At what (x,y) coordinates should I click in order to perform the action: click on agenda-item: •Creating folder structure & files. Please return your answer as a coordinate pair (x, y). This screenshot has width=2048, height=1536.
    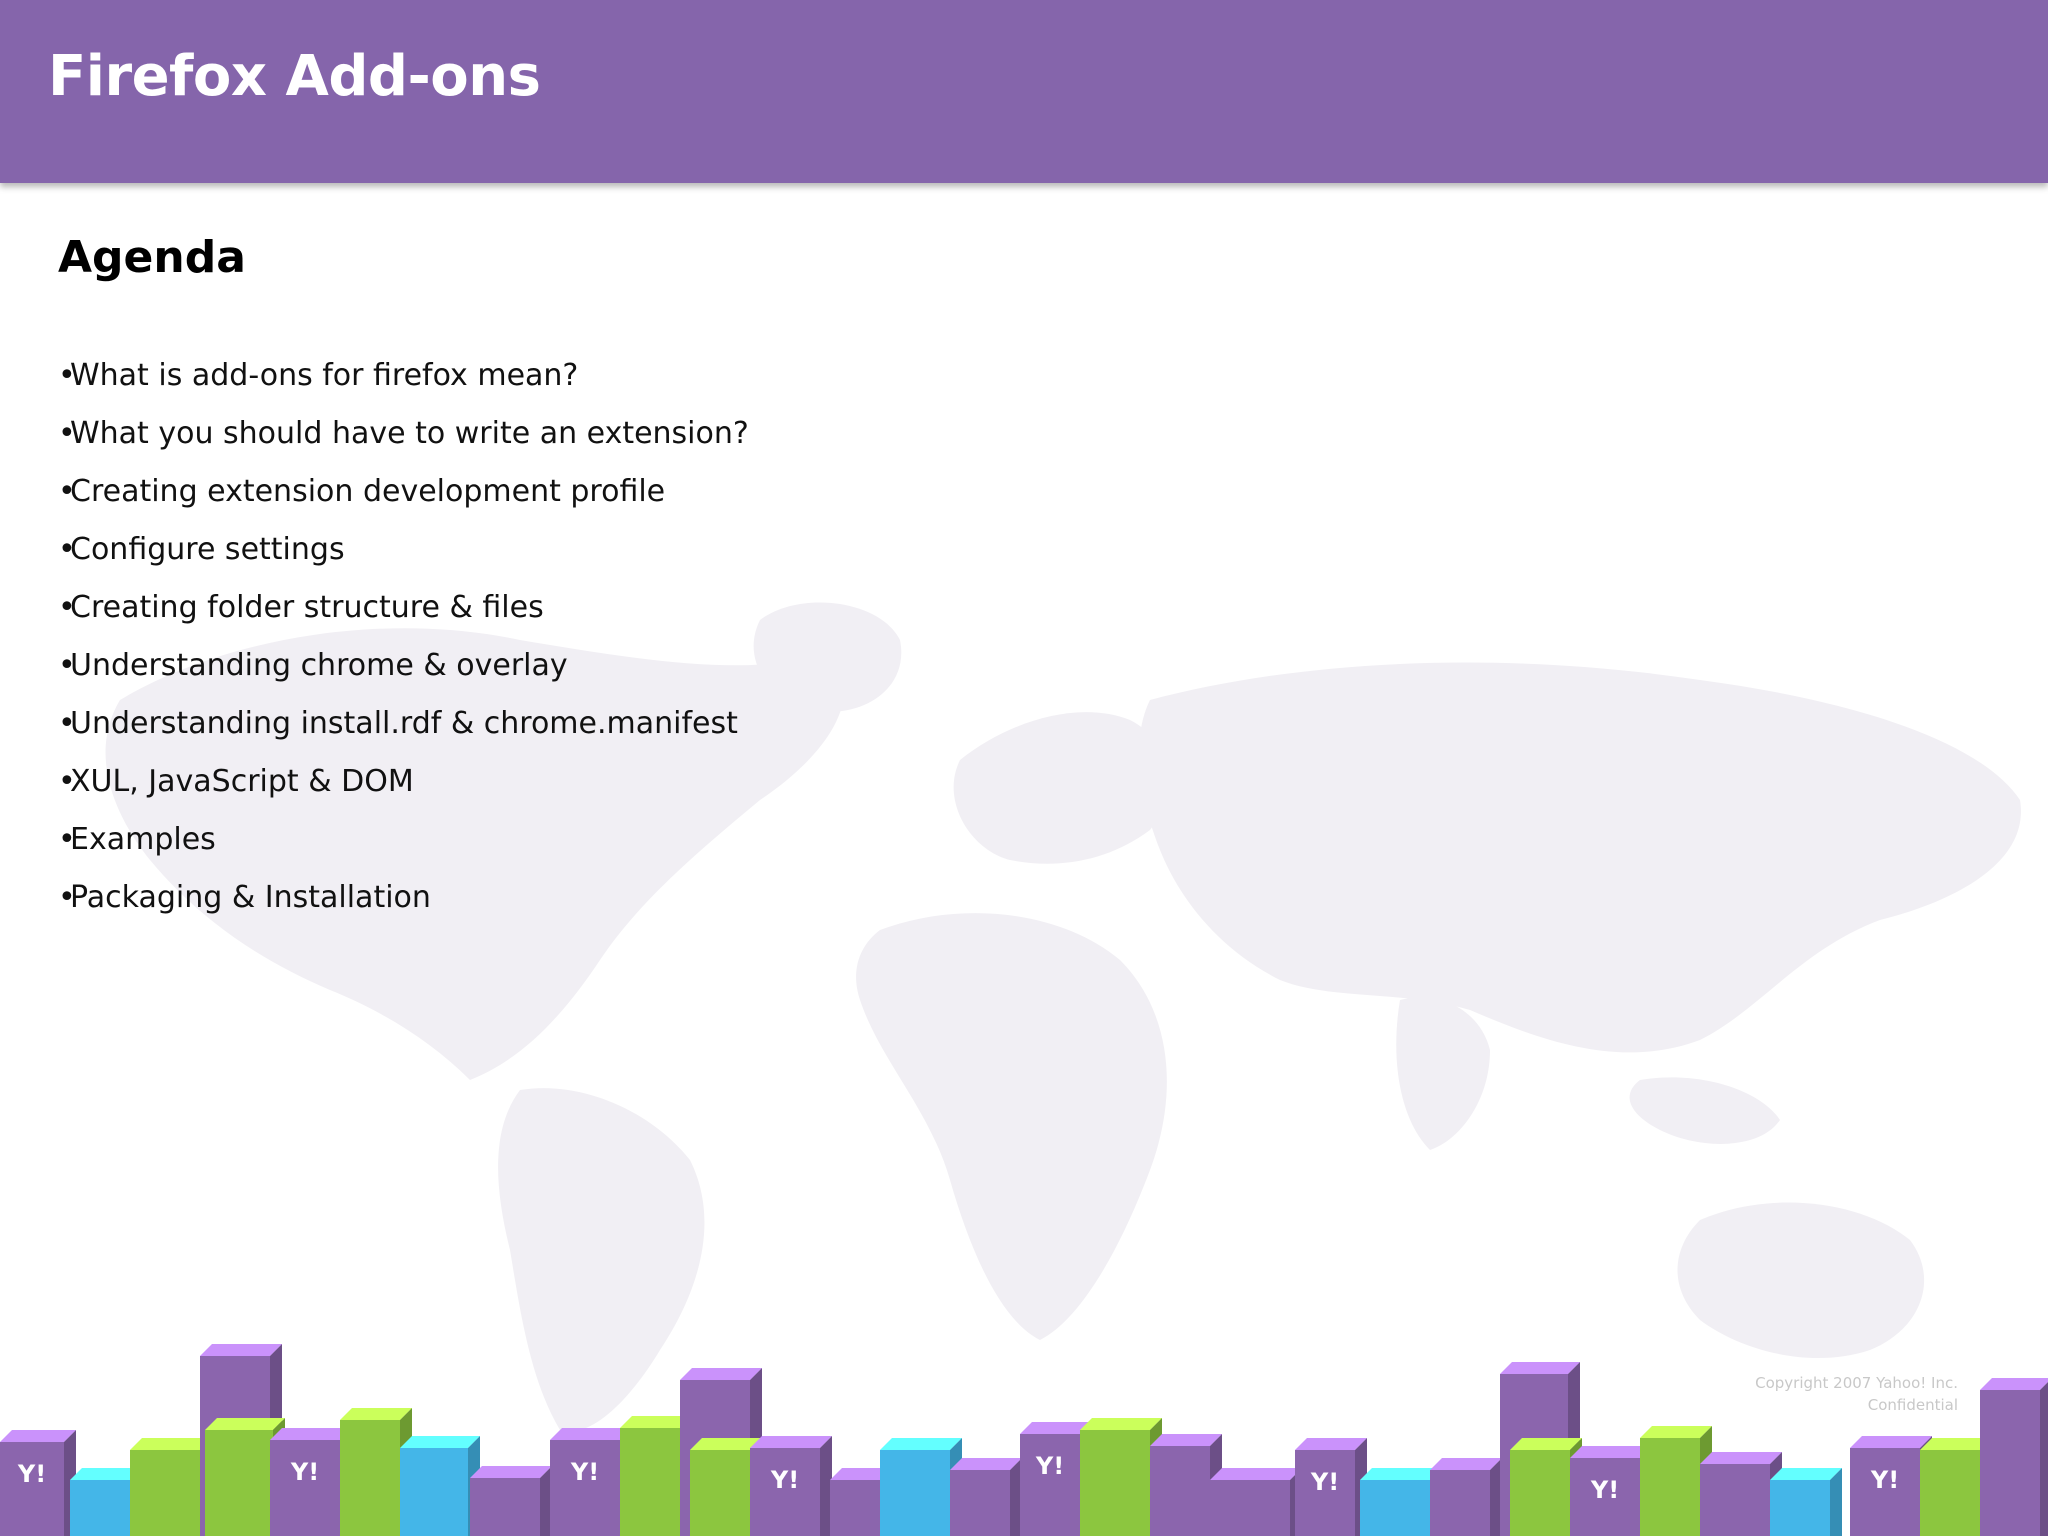
    Looking at the image, I should click on (403, 615).